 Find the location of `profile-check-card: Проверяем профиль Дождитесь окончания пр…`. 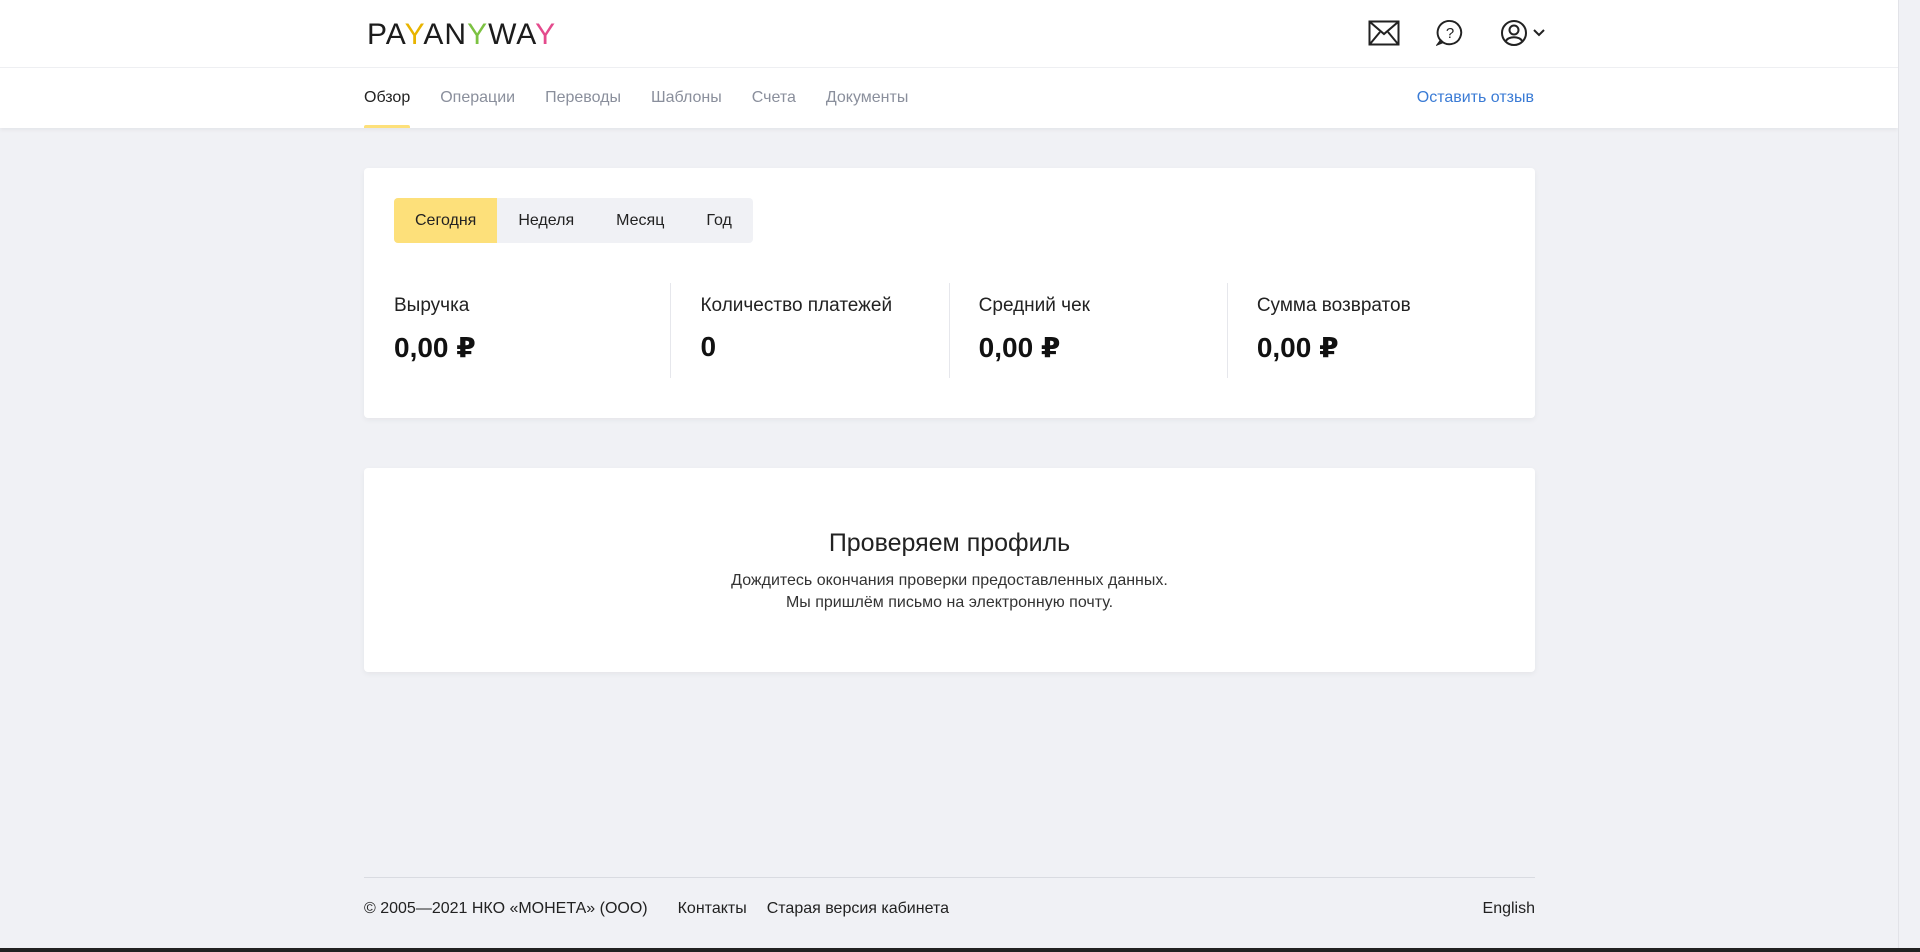

profile-check-card: Проверяем профиль Дождитесь окончания пр… is located at coordinates (949, 570).